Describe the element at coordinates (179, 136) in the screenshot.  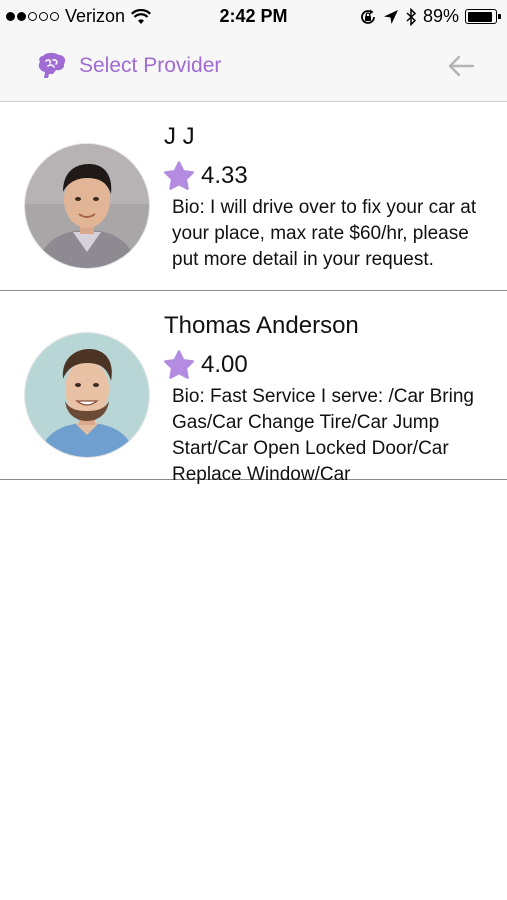
I see `provider-name: J J` at that location.